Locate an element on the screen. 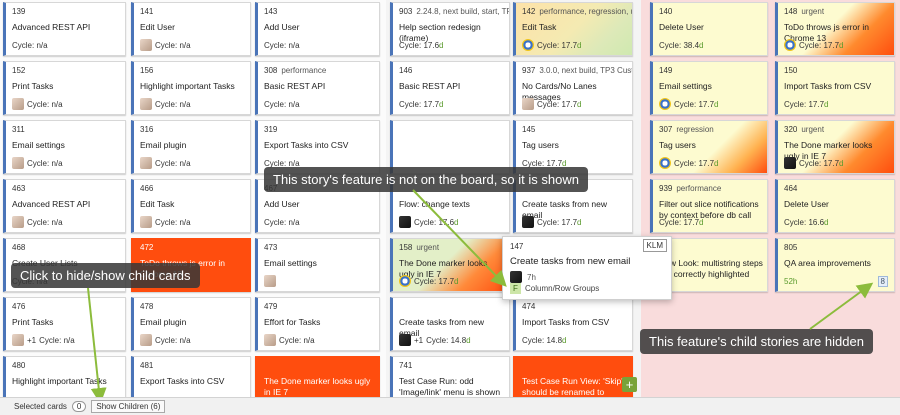 This screenshot has width=900, height=415. card: 316 Email plugin Cycle: n/a is located at coordinates (191, 147).